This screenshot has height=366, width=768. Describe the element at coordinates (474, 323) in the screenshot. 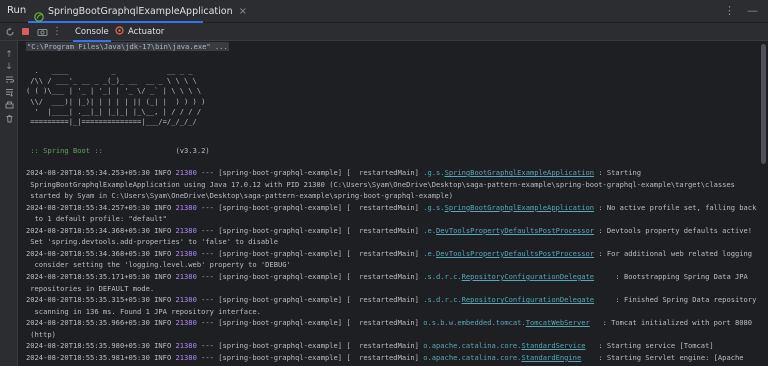

I see `logger-package: o.s.b.w.embedded.tomcat.` at that location.